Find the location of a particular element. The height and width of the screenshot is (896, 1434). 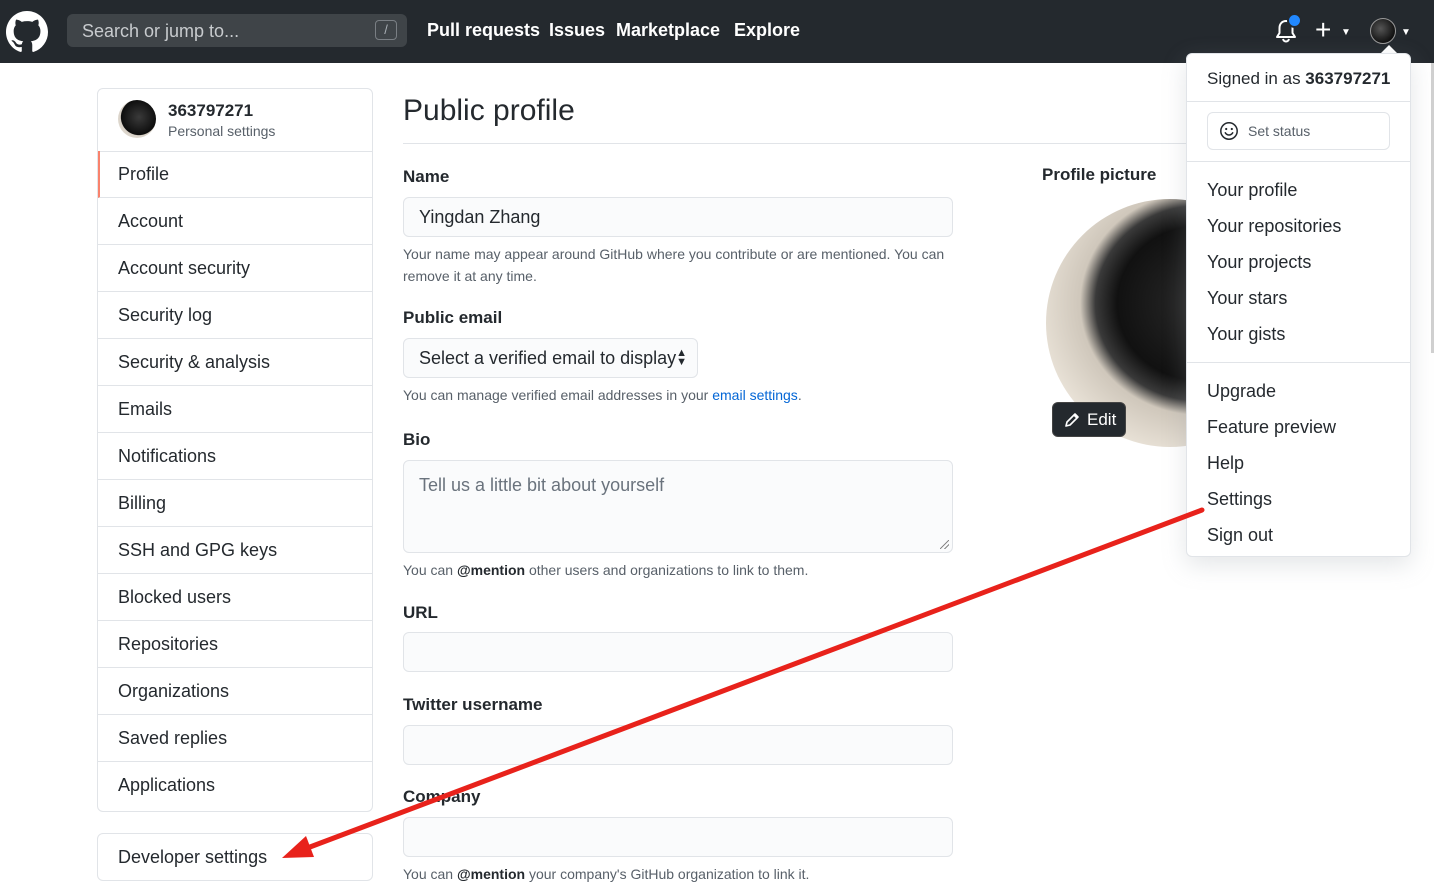

edit-label: Edit is located at coordinates (1102, 419).